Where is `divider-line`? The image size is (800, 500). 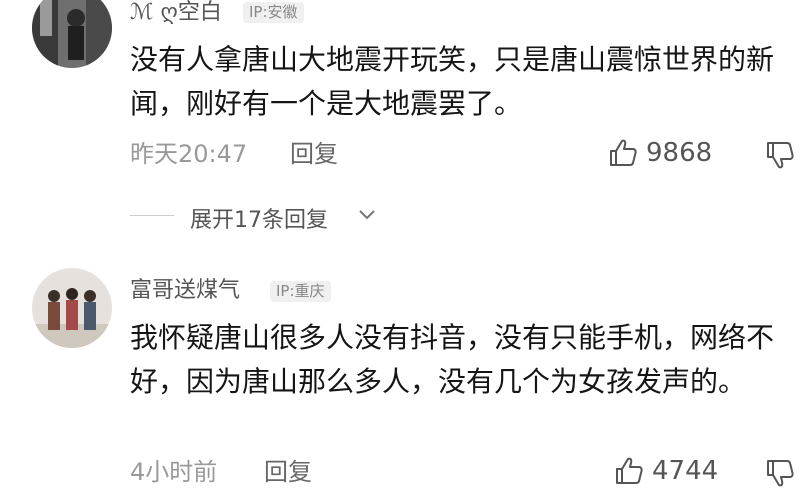
divider-line is located at coordinates (152, 215).